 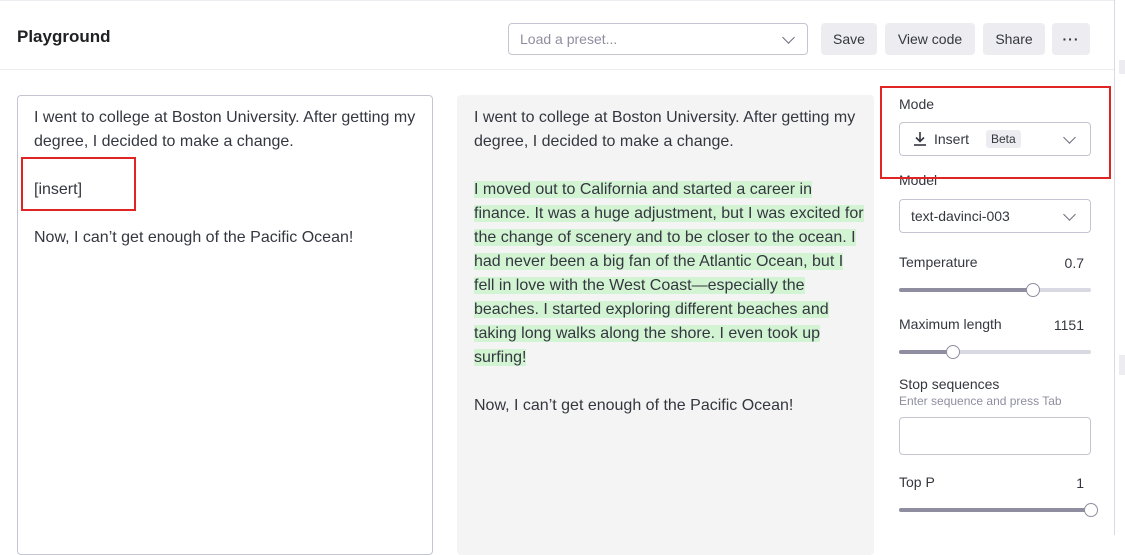 What do you see at coordinates (78, 184) in the screenshot?
I see `annotation-box-insert-token` at bounding box center [78, 184].